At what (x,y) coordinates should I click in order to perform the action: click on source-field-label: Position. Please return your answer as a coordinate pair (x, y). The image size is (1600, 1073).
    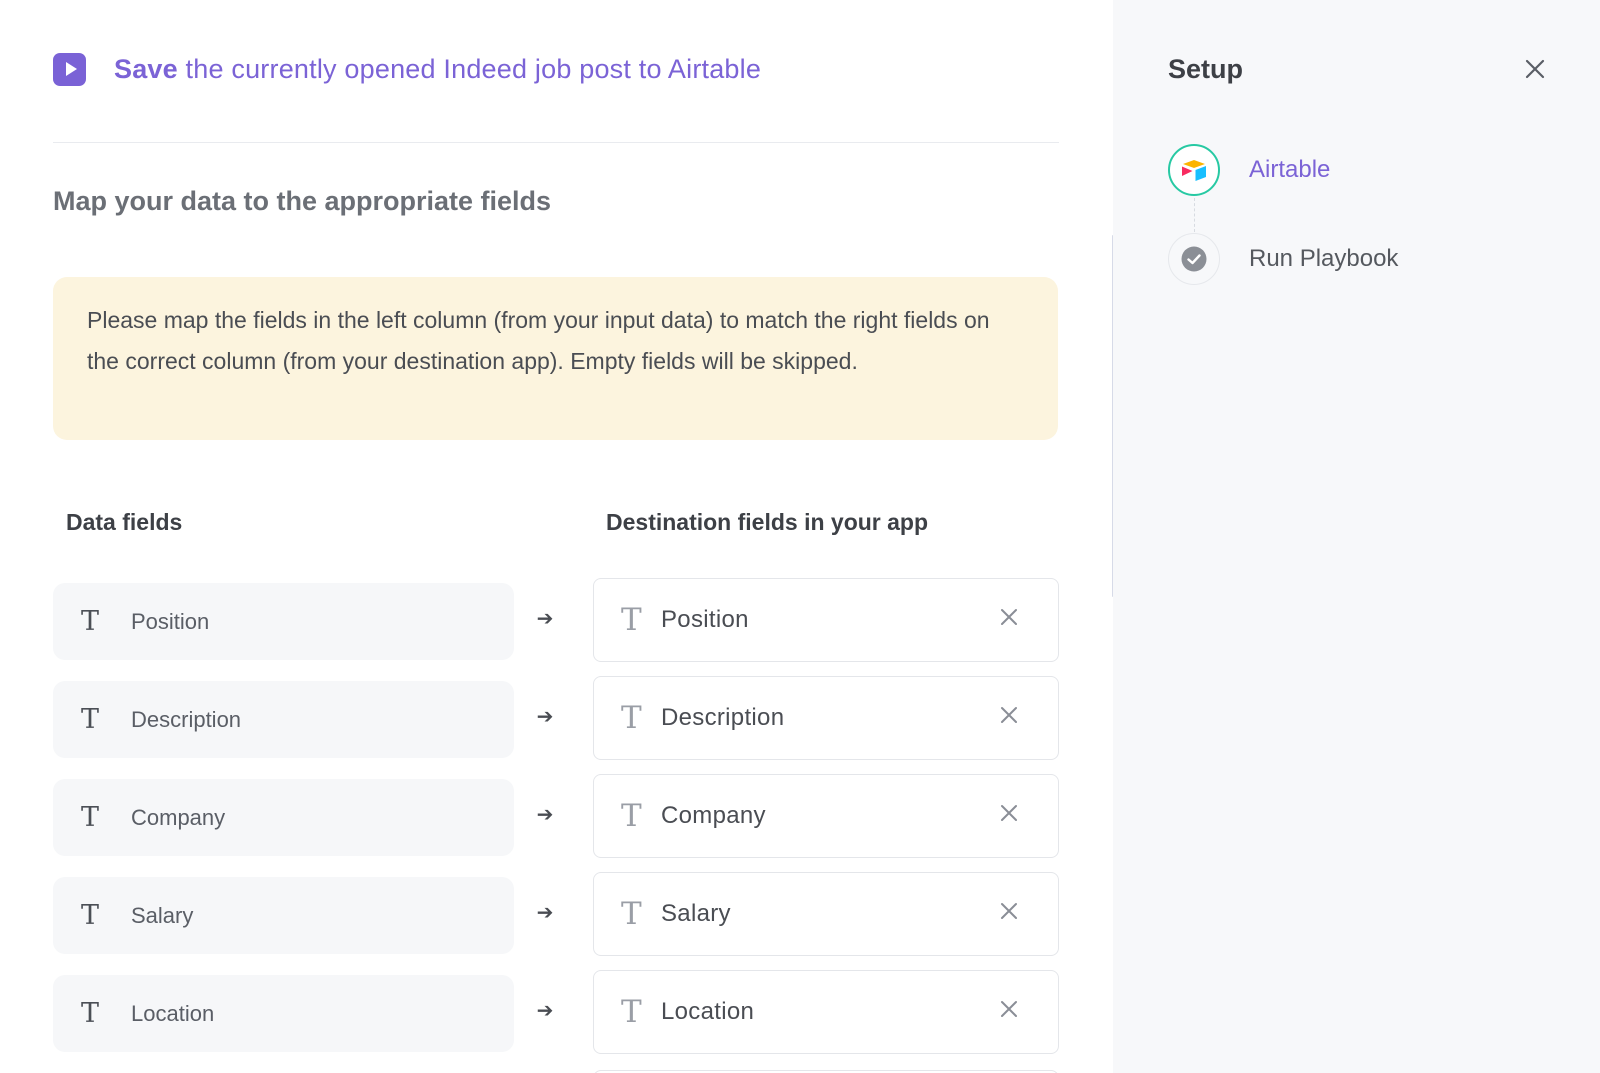
    Looking at the image, I should click on (170, 621).